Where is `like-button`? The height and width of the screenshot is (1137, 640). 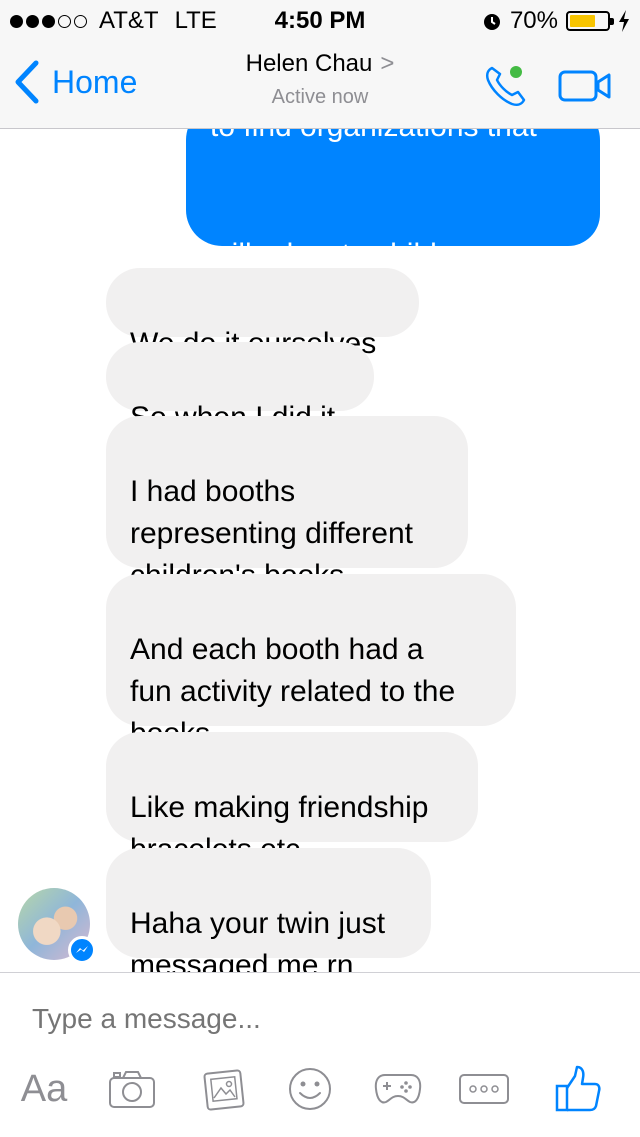 like-button is located at coordinates (578, 1089).